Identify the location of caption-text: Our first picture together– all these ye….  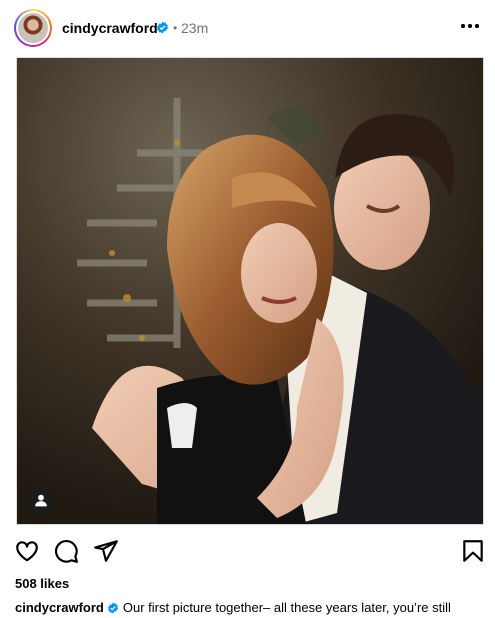
(286, 607).